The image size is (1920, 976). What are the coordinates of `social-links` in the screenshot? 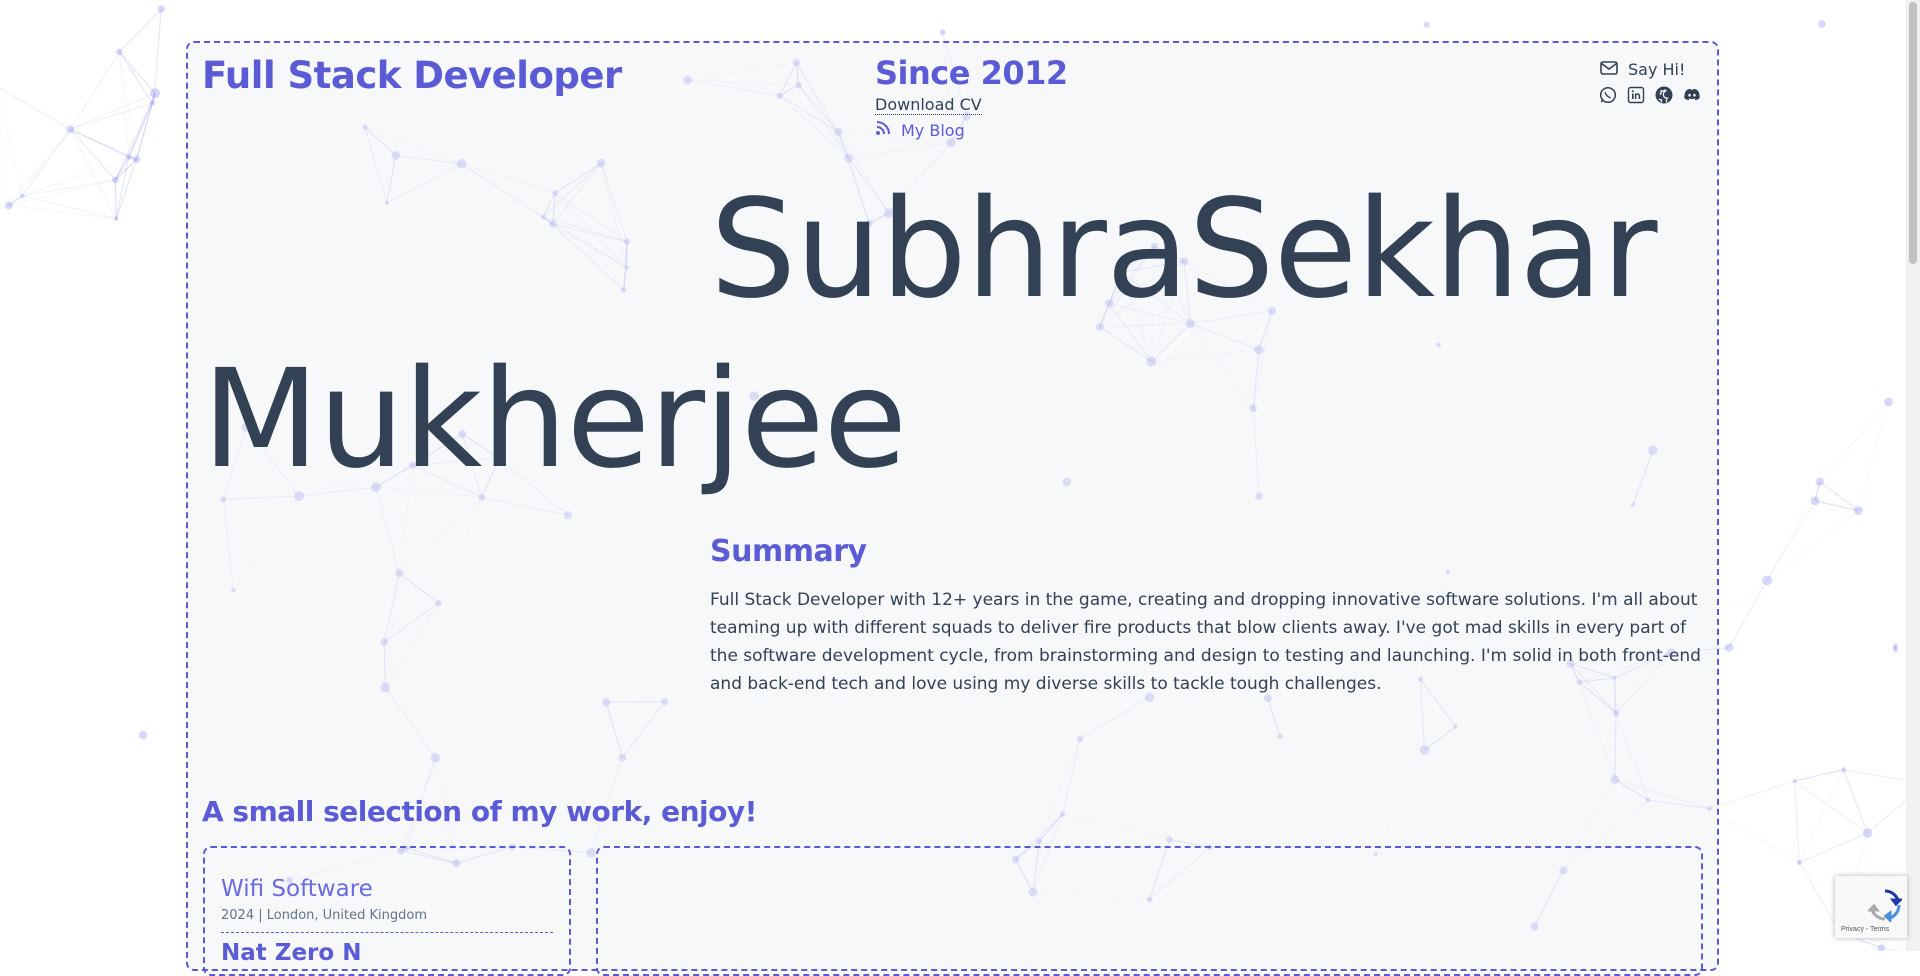 It's located at (1650, 95).